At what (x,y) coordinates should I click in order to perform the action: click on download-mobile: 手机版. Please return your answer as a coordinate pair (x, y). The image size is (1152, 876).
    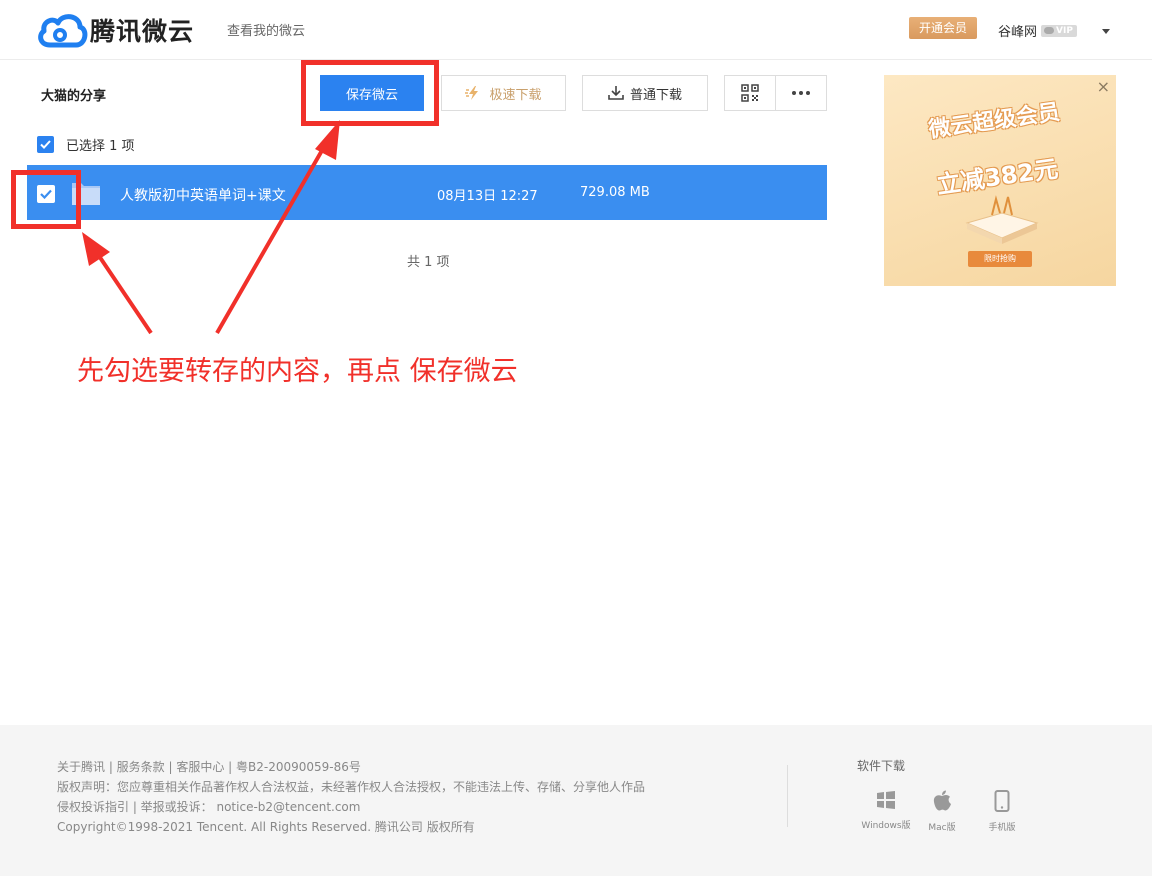
    Looking at the image, I should click on (1002, 811).